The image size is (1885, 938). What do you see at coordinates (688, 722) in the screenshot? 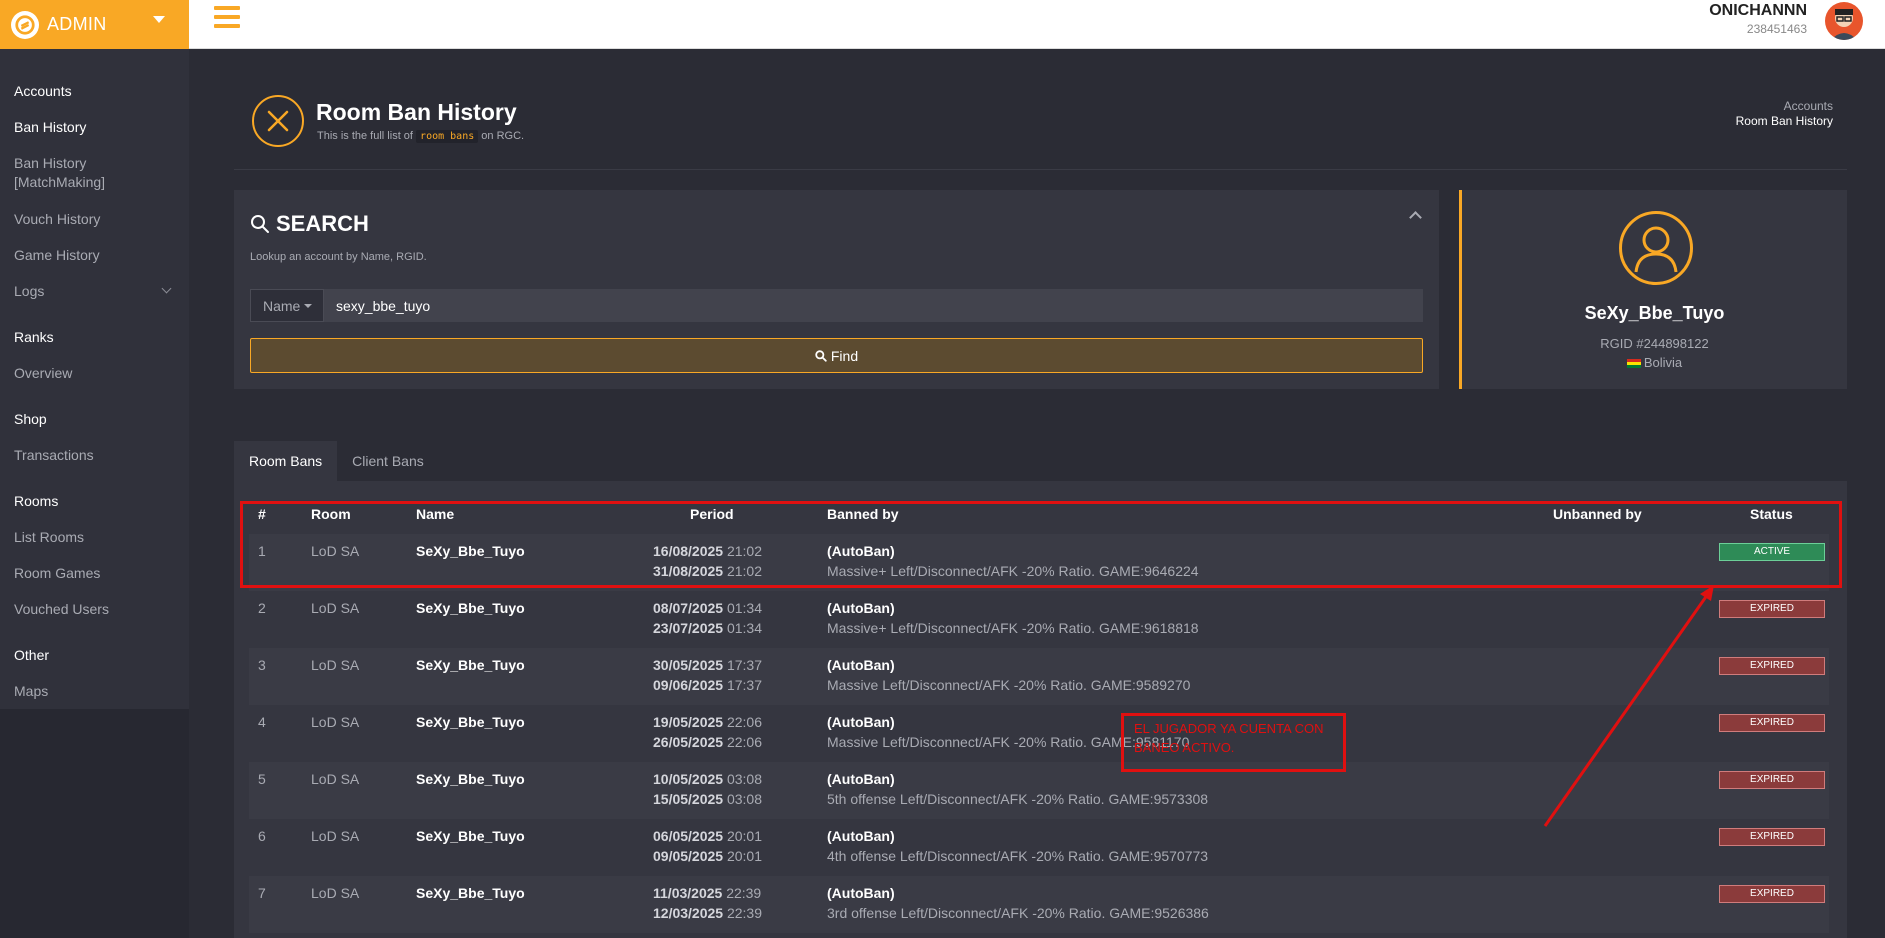
I see `row-start-date: 19/05/2025` at bounding box center [688, 722].